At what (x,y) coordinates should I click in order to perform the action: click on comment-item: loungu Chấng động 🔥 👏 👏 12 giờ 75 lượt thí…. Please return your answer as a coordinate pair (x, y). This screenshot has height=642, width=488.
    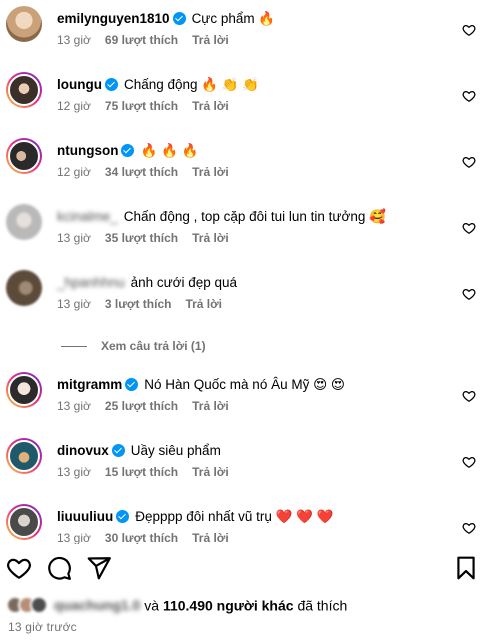
    Looking at the image, I should click on (244, 102).